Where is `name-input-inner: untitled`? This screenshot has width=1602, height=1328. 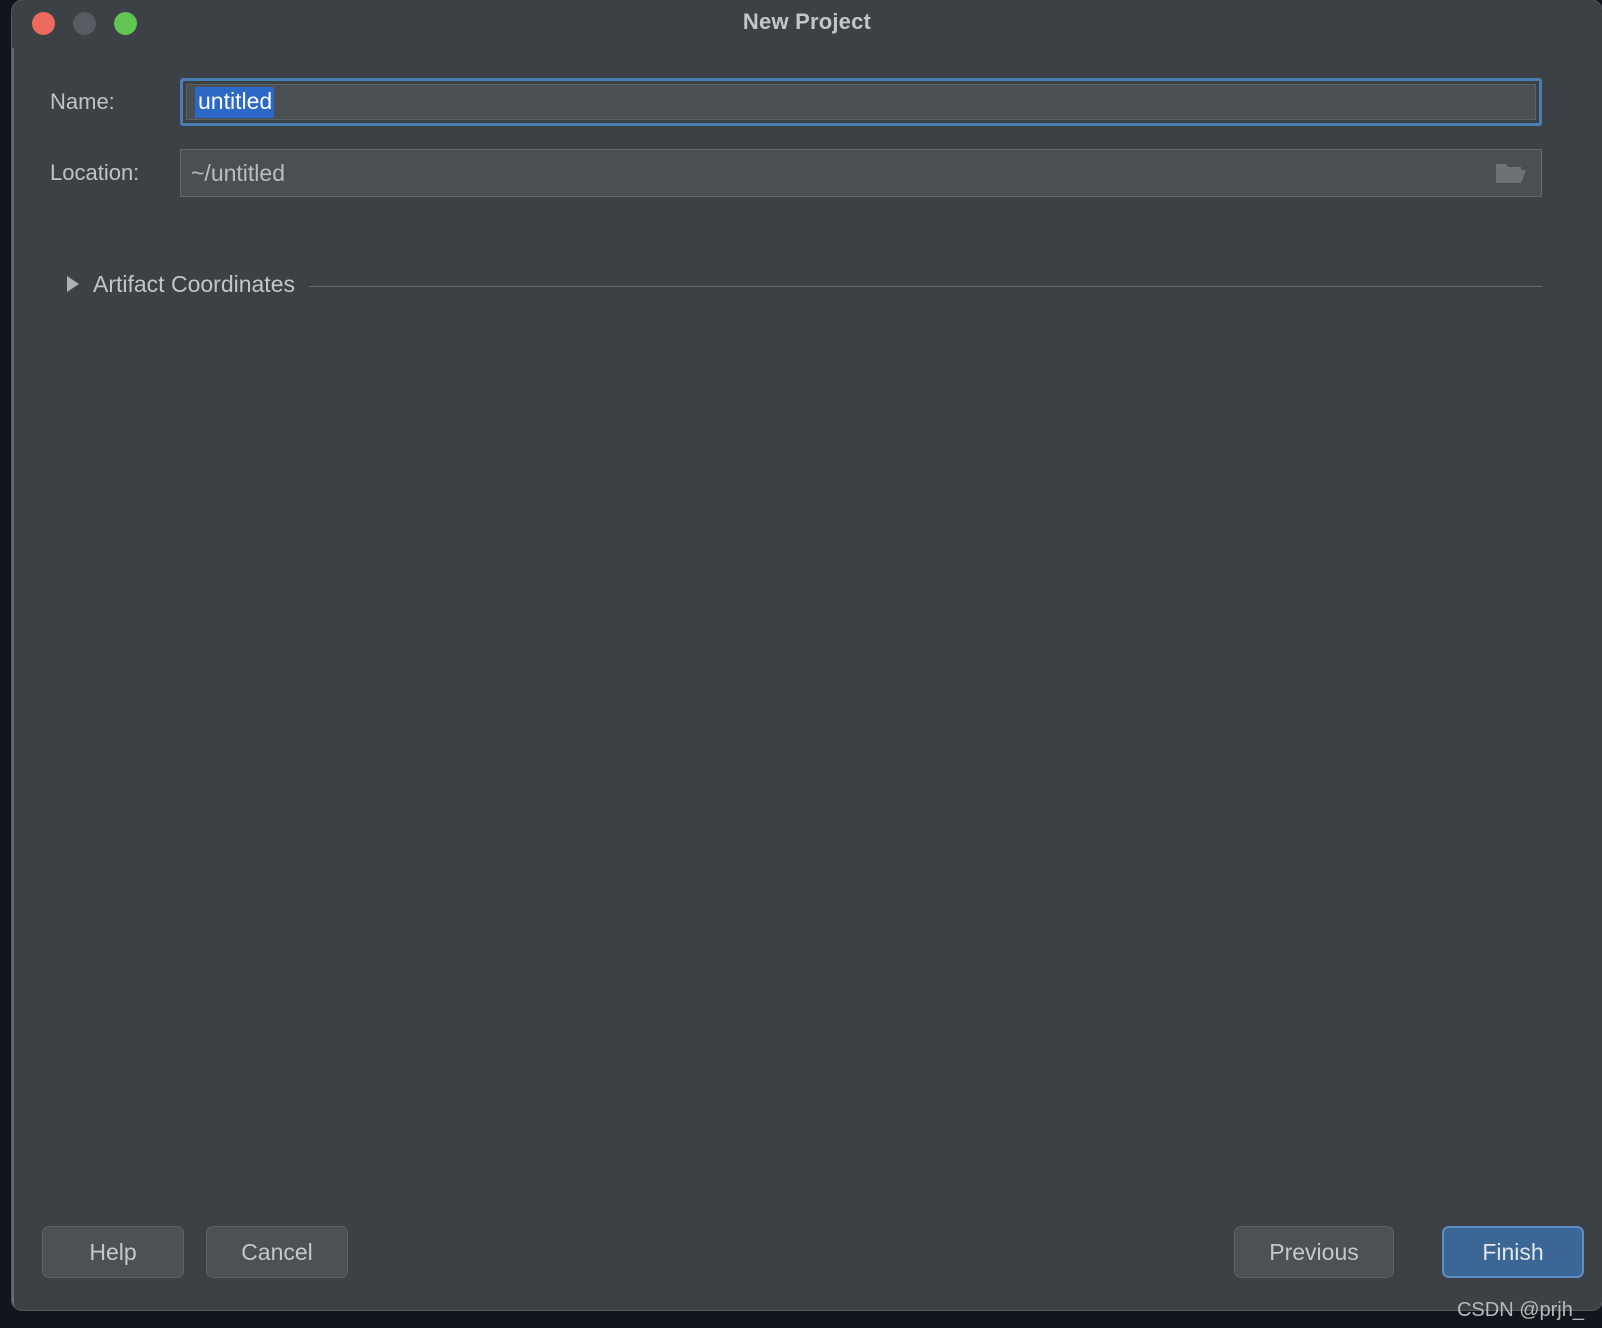
name-input-inner: untitled is located at coordinates (861, 102).